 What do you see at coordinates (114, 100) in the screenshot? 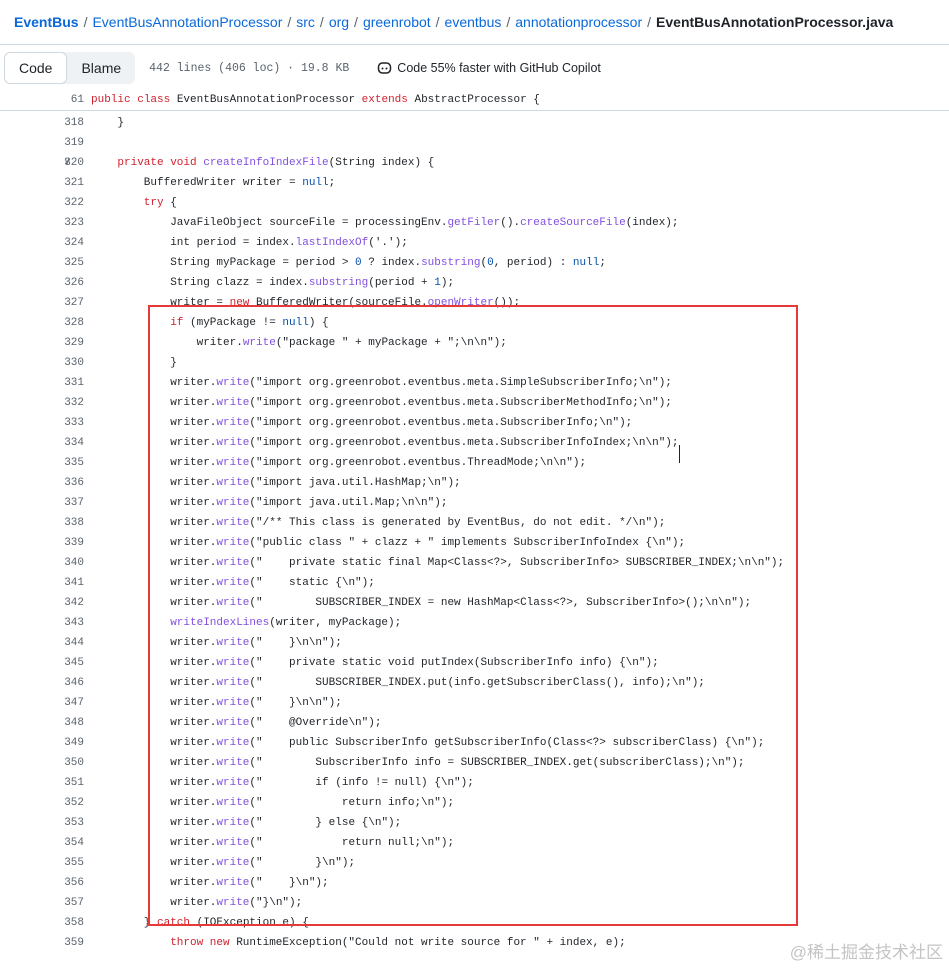
I see `code-token: public` at bounding box center [114, 100].